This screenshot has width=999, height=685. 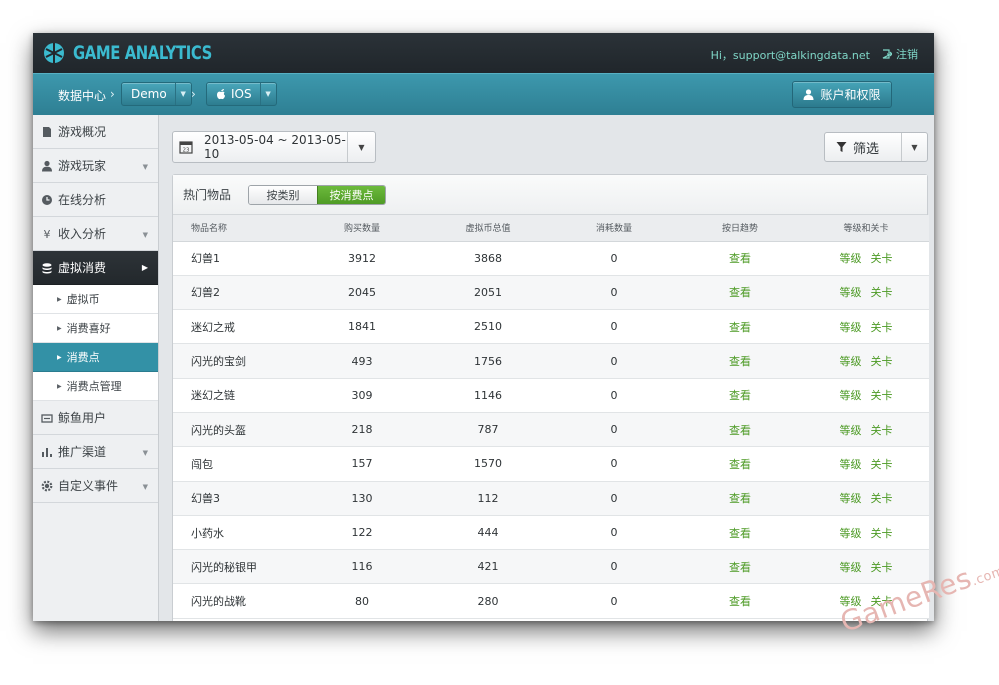 I want to click on filter-label: 筛选, so click(x=866, y=149).